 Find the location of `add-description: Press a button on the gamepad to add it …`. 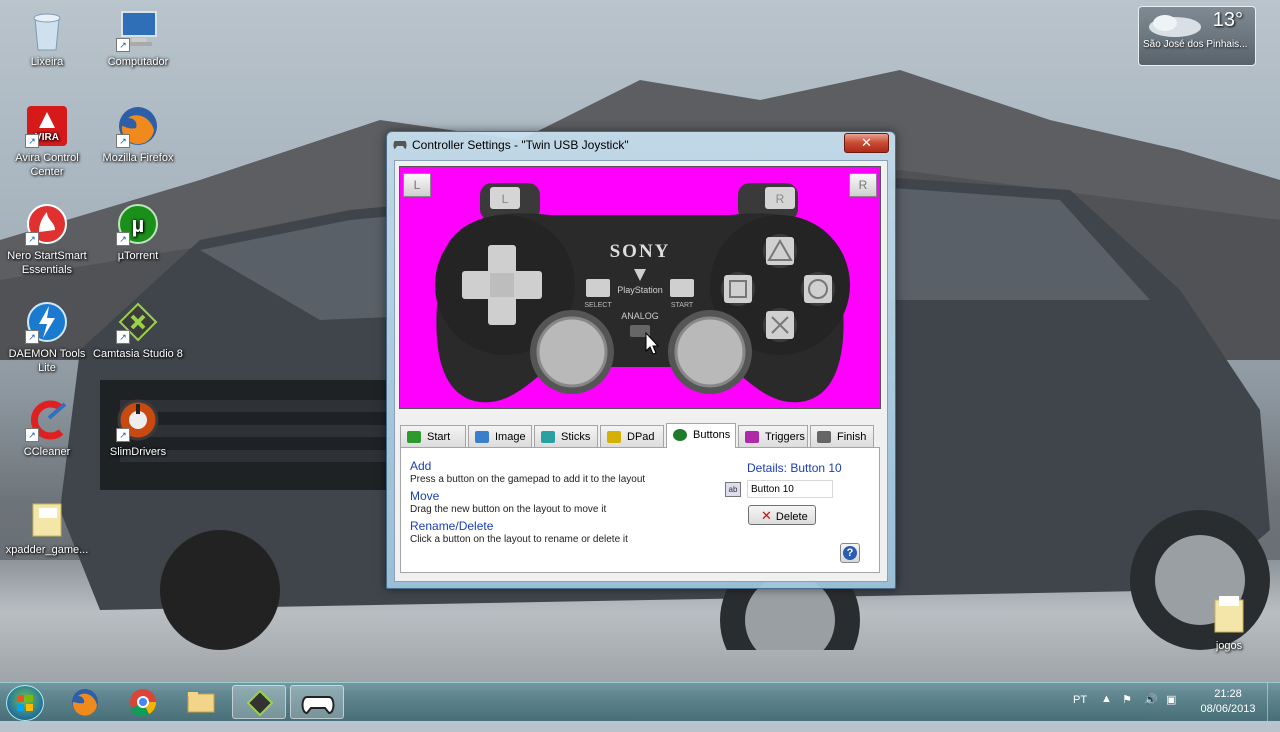

add-description: Press a button on the gamepad to add it … is located at coordinates (528, 479).